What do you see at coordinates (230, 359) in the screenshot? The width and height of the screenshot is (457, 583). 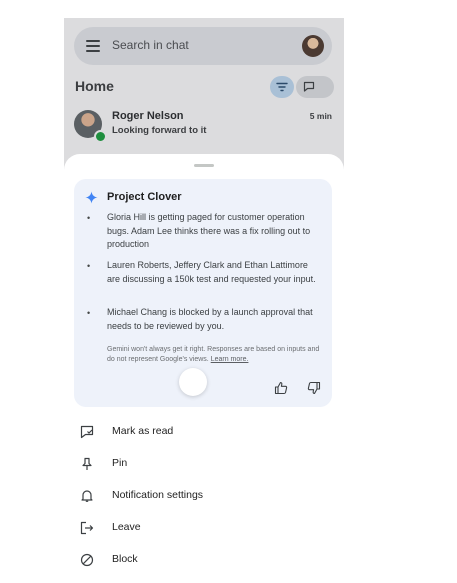 I see `learn-more-link: Learn more.` at bounding box center [230, 359].